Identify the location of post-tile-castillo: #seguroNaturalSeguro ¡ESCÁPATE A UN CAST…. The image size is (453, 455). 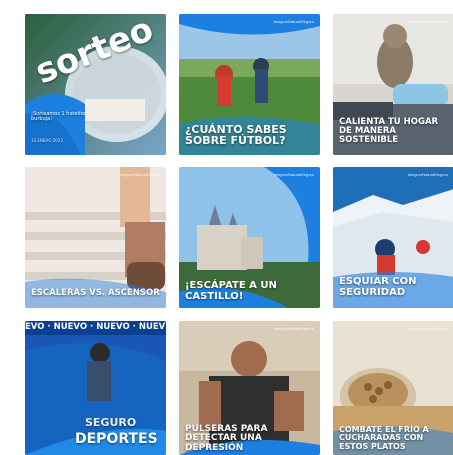
(249, 237).